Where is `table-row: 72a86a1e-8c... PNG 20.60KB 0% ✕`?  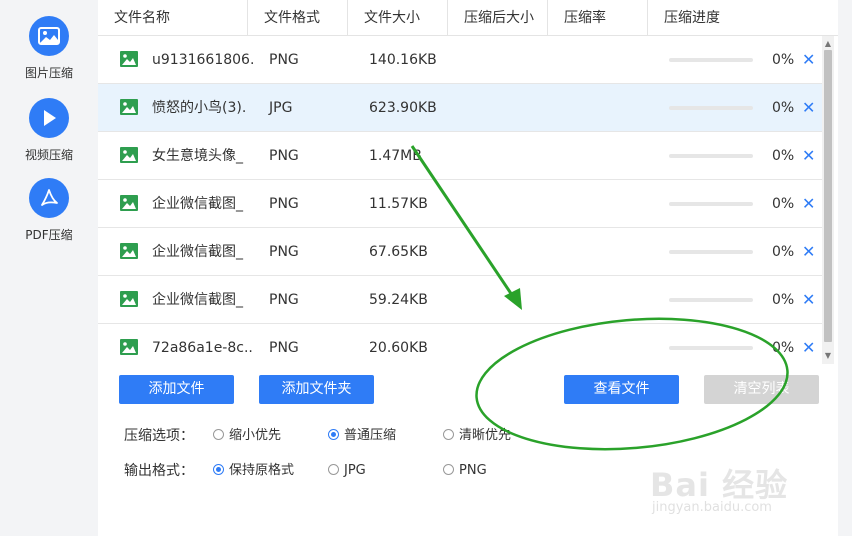 table-row: 72a86a1e-8c... PNG 20.60KB 0% ✕ is located at coordinates (460, 344).